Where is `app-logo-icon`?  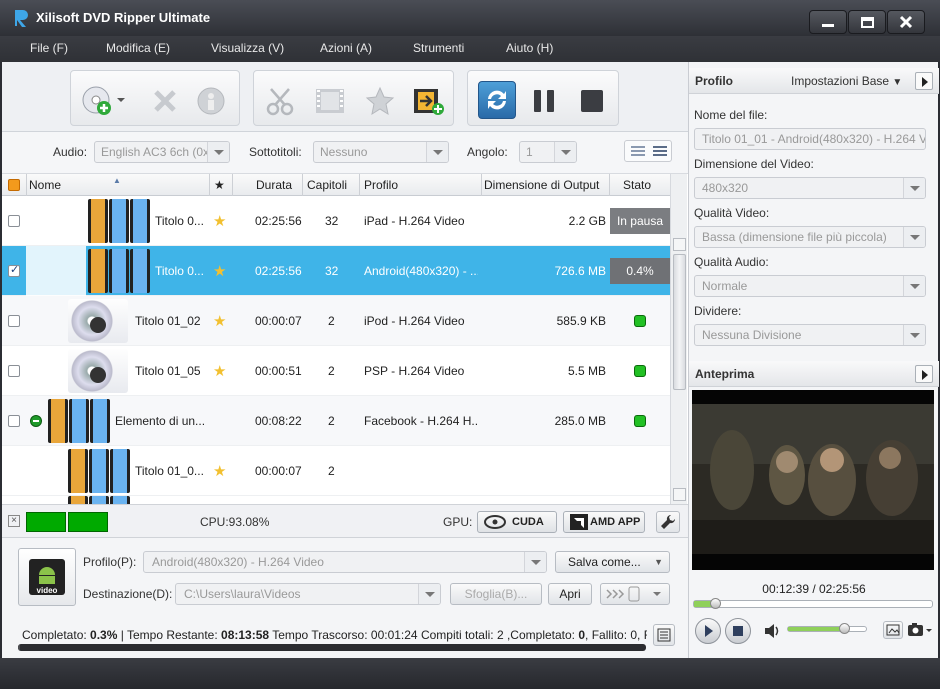 app-logo-icon is located at coordinates (21, 18).